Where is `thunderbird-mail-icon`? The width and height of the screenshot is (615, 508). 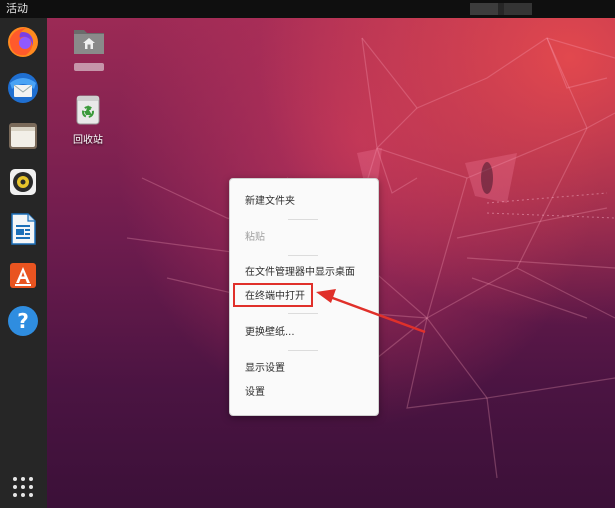 thunderbird-mail-icon is located at coordinates (23, 88).